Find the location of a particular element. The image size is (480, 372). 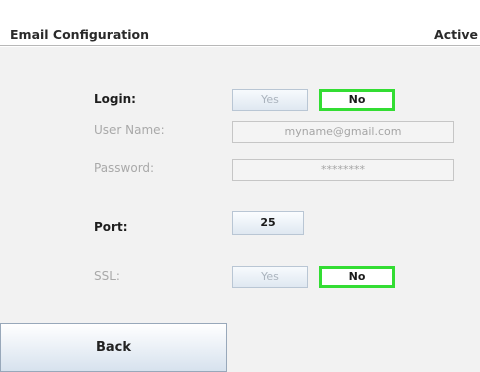

password-label: Password: is located at coordinates (124, 168).